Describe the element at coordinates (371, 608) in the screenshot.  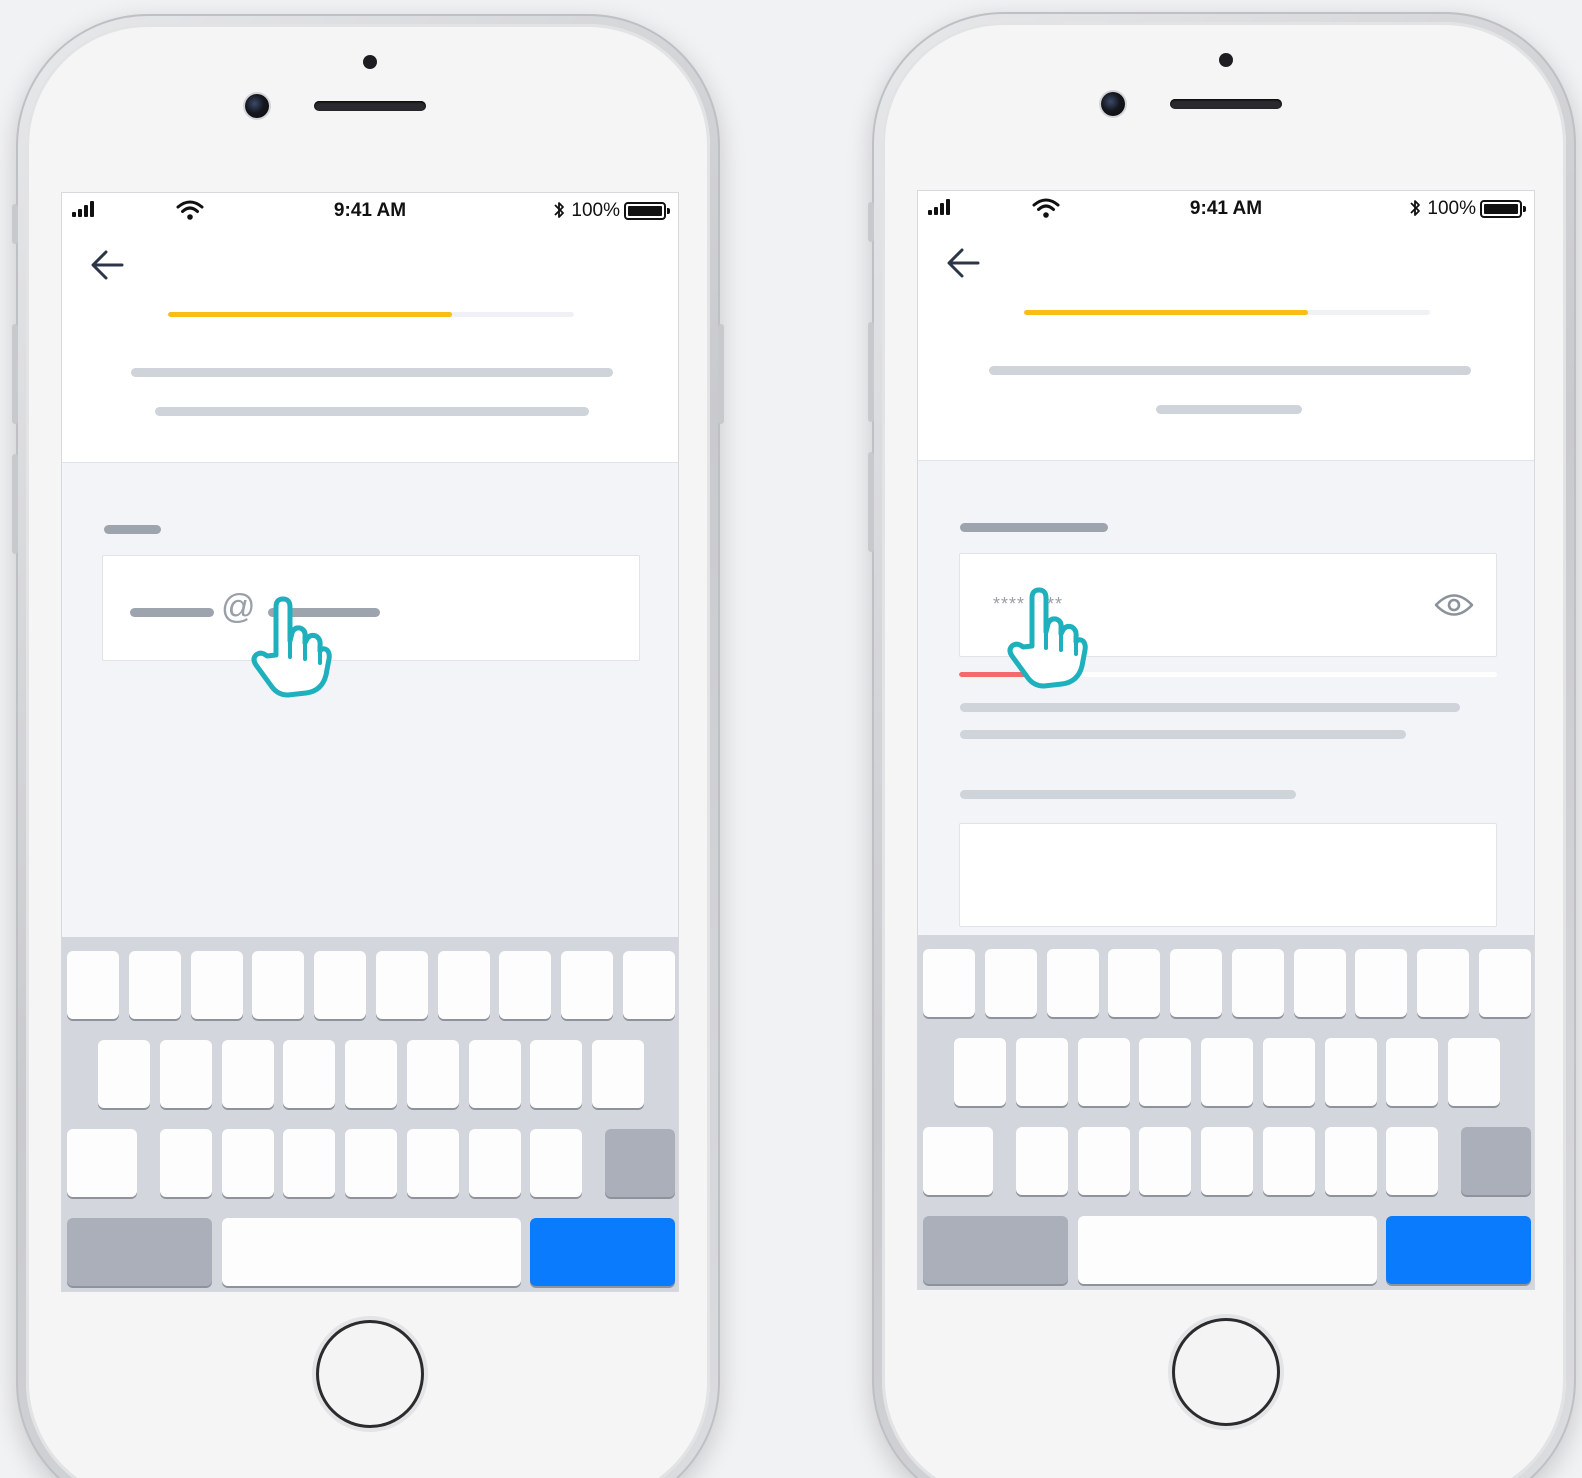
I see `email-input: @` at that location.